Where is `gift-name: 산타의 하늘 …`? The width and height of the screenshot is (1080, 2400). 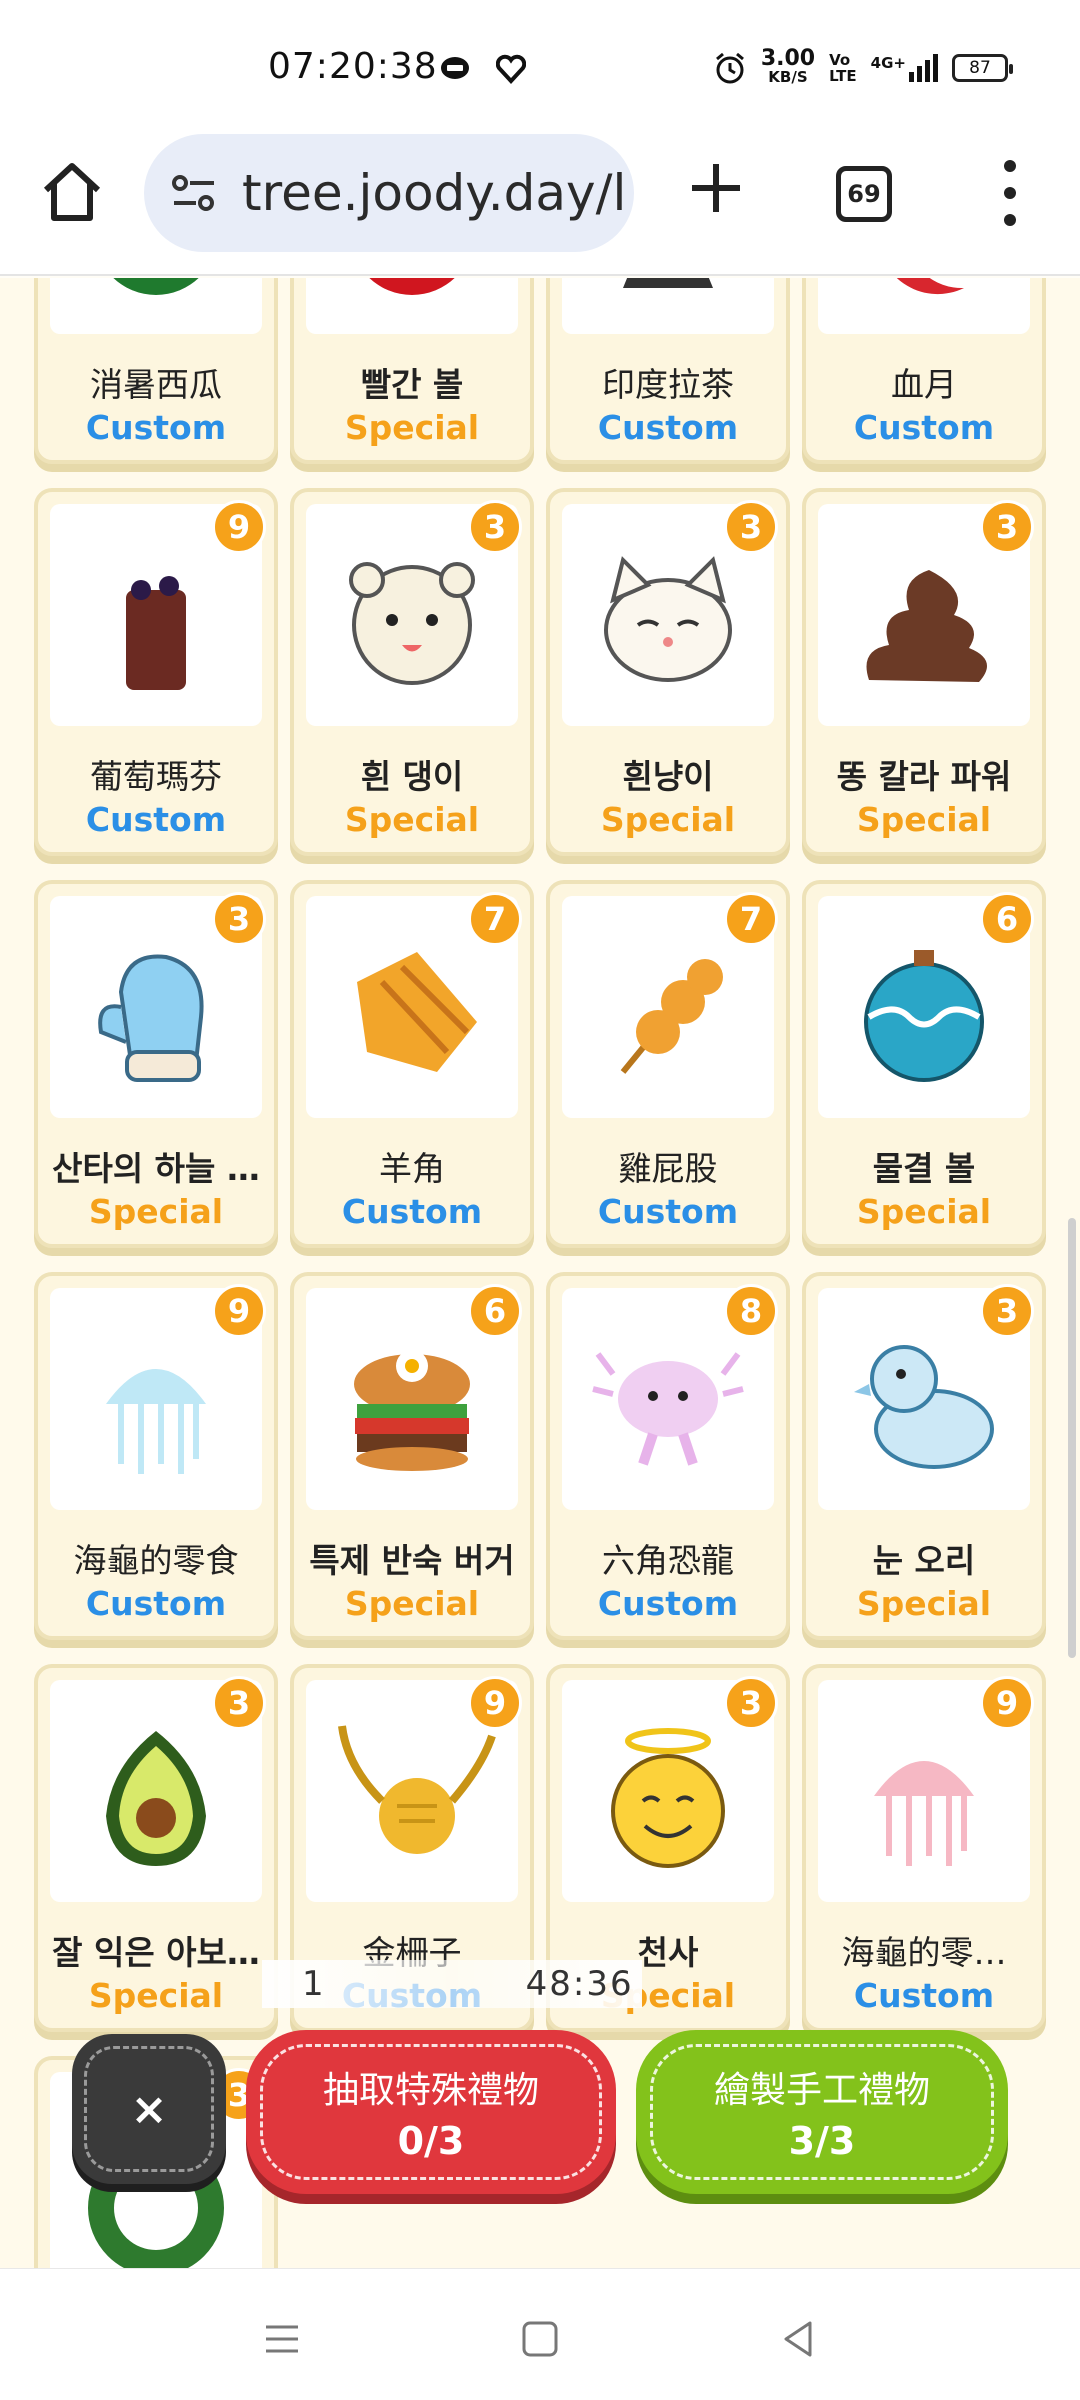 gift-name: 산타의 하늘 … is located at coordinates (156, 1168).